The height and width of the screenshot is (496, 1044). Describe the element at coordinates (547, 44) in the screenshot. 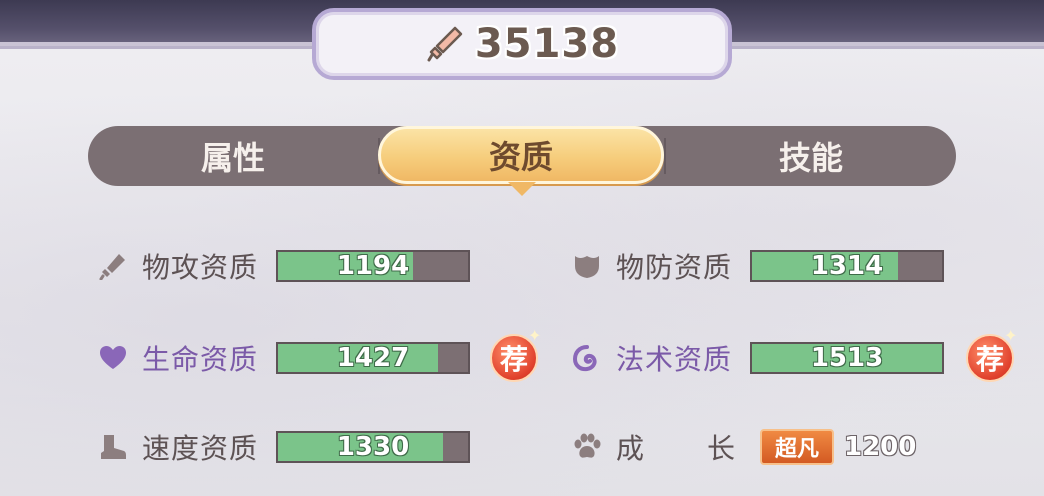

I see `combat-power-value: 35138` at that location.